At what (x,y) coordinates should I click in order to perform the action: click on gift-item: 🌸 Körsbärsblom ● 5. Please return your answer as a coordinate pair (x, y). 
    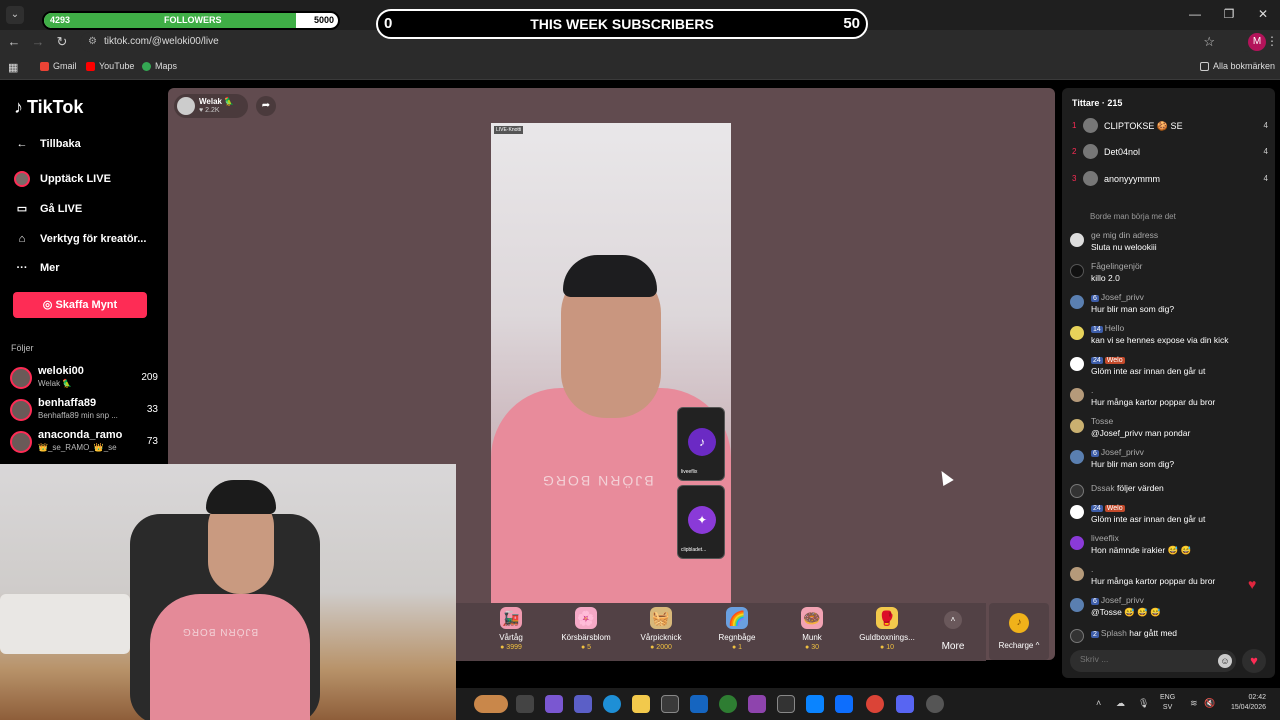
    Looking at the image, I should click on (586, 629).